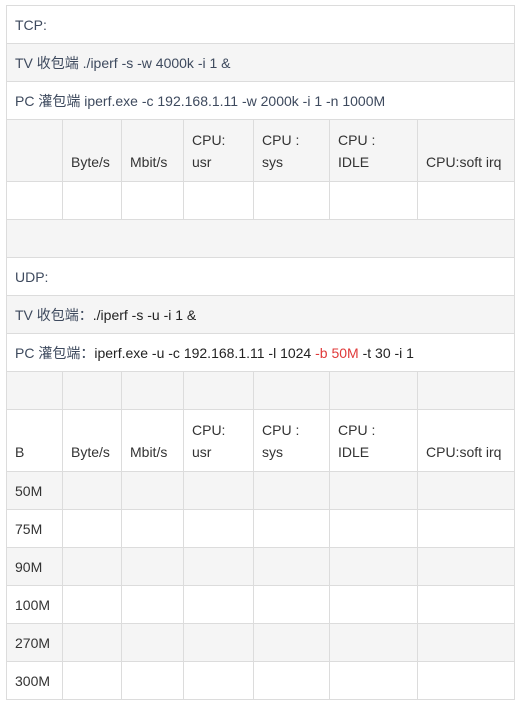 This screenshot has width=519, height=719. I want to click on udp-pc-label: PC 灌包端：, so click(55, 352).